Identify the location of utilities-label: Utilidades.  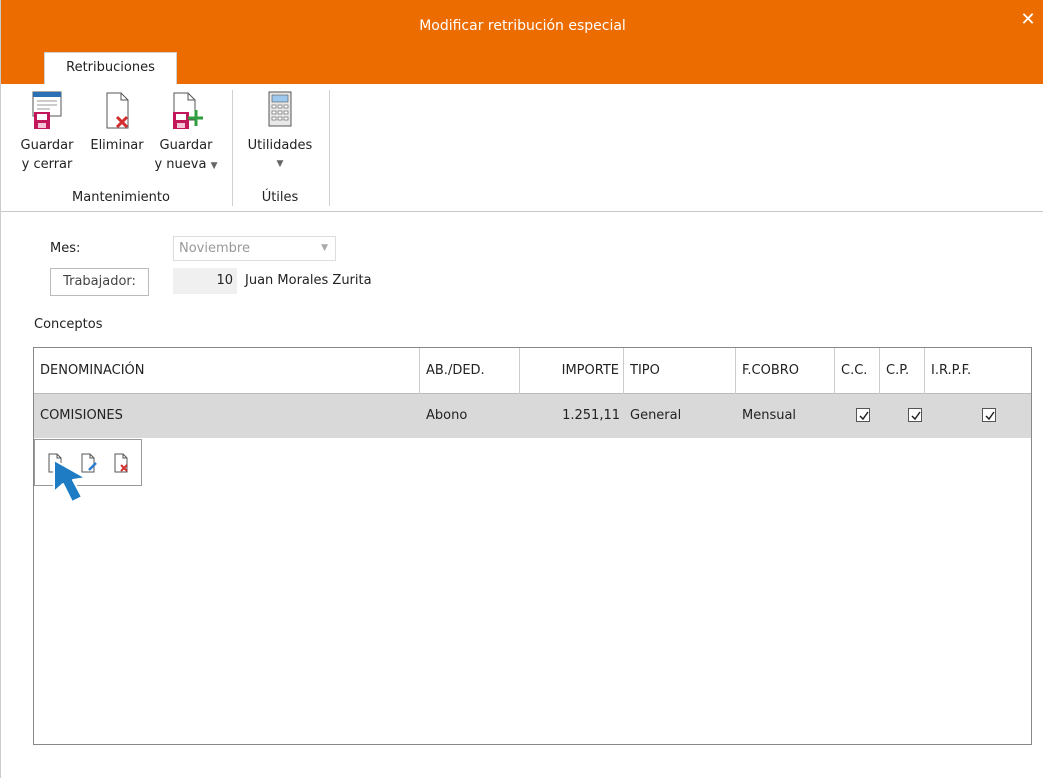
(280, 145).